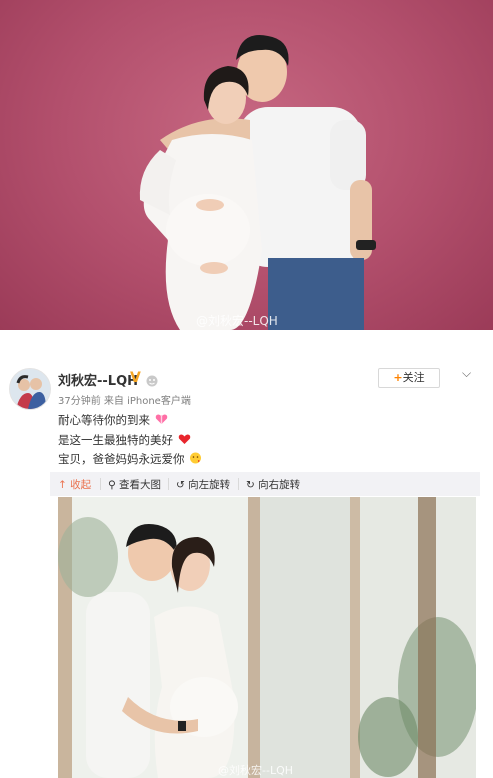 This screenshot has height=778, width=493. What do you see at coordinates (413, 377) in the screenshot?
I see `follow-label: 关注` at bounding box center [413, 377].